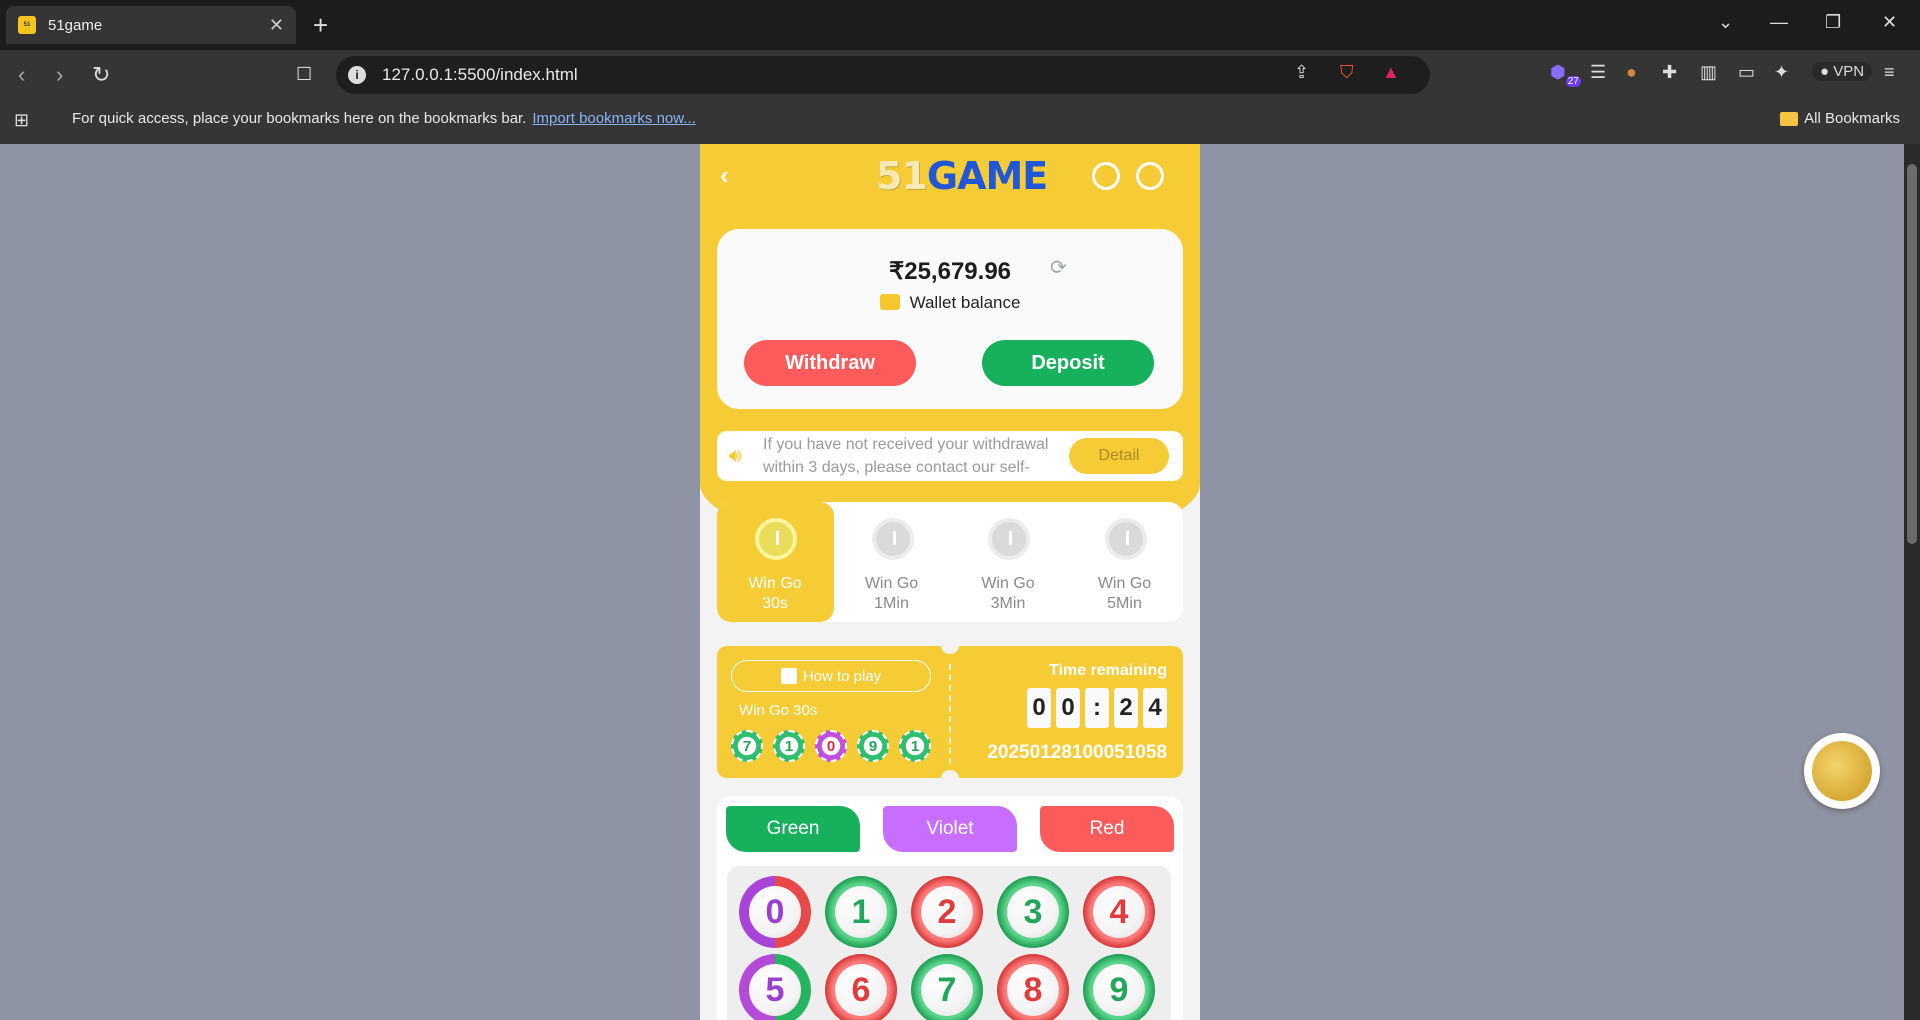 The height and width of the screenshot is (1020, 1920). Describe the element at coordinates (1008, 593) in the screenshot. I see `mode-label: Win Go 3Min` at that location.